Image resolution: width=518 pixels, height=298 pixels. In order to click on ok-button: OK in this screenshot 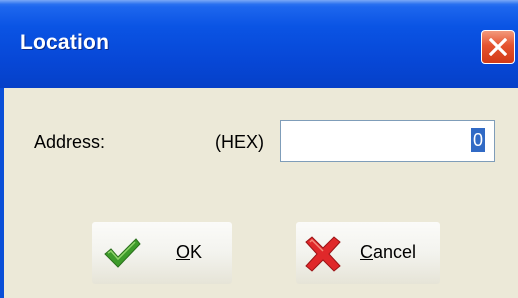, I will do `click(162, 253)`.